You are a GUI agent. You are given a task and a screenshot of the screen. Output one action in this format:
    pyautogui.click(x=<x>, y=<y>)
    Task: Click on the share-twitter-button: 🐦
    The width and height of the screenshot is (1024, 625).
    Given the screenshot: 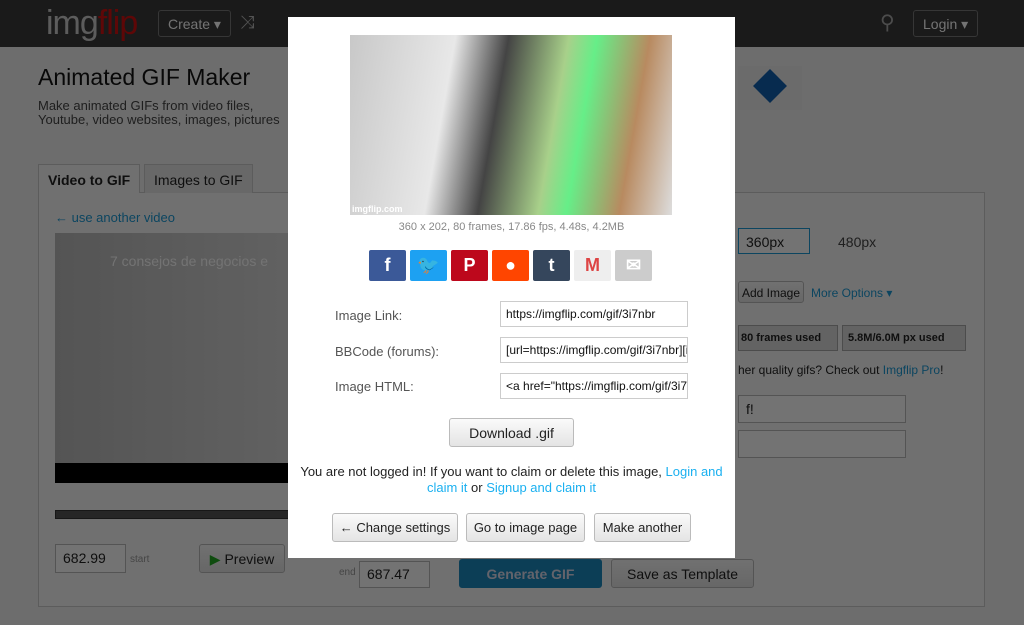 What is the action you would take?
    pyautogui.click(x=428, y=265)
    